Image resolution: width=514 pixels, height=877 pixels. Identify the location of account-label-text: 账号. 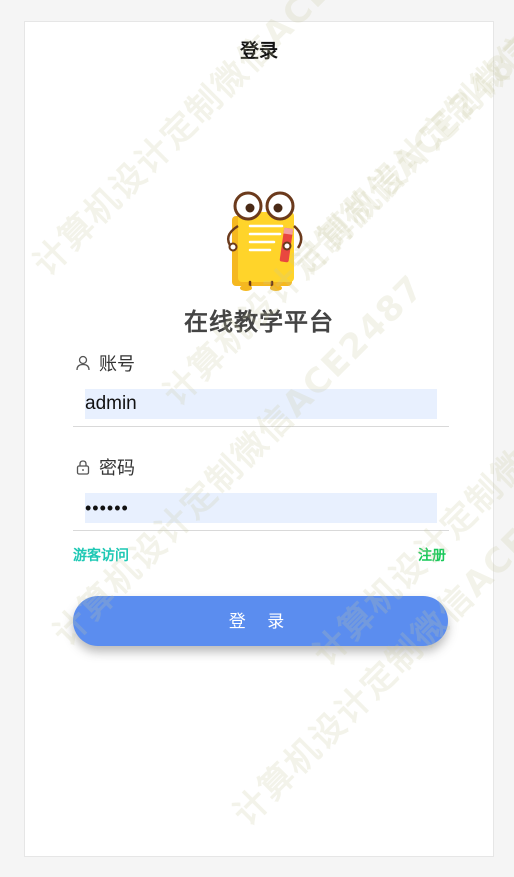
(117, 364).